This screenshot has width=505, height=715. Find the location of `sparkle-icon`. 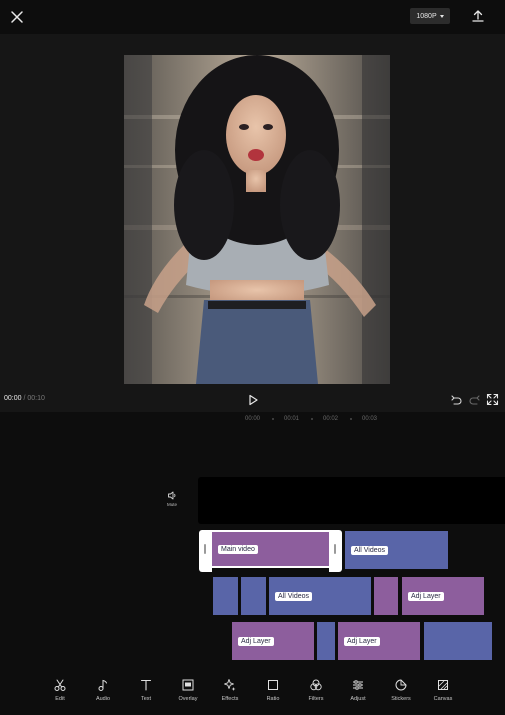

sparkle-icon is located at coordinates (230, 685).